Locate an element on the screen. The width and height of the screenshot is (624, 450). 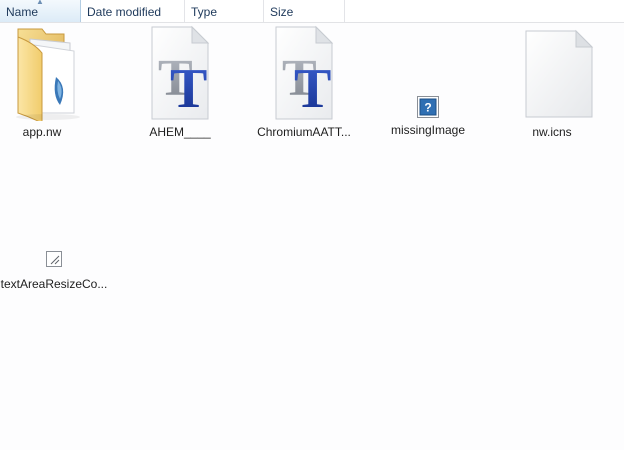
resize-corner-image-icon is located at coordinates (54, 261).